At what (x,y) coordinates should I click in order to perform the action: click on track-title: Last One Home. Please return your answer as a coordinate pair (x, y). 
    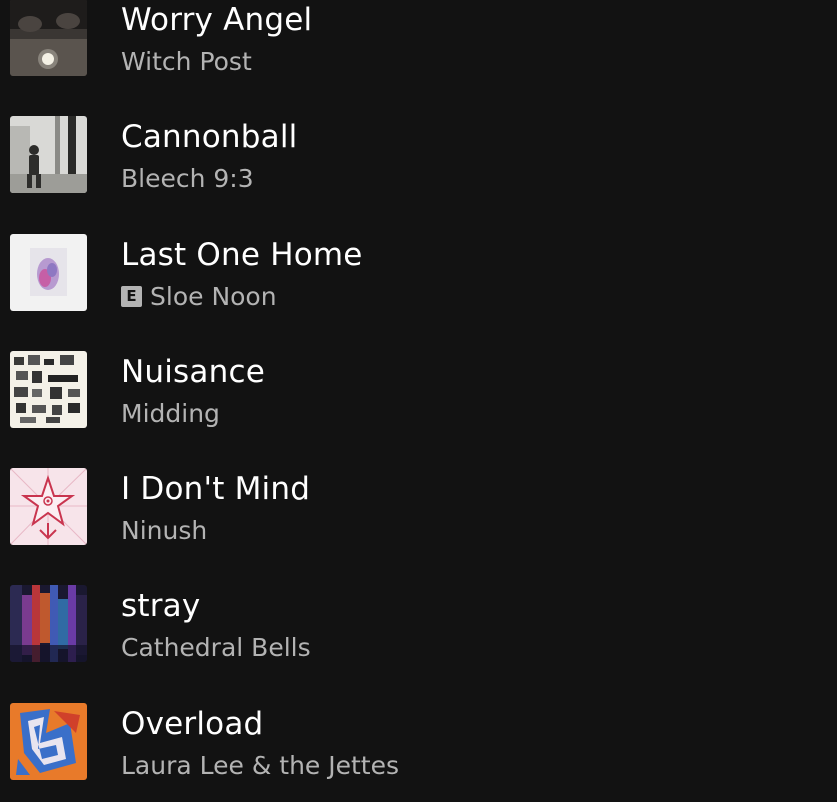
    Looking at the image, I should click on (242, 255).